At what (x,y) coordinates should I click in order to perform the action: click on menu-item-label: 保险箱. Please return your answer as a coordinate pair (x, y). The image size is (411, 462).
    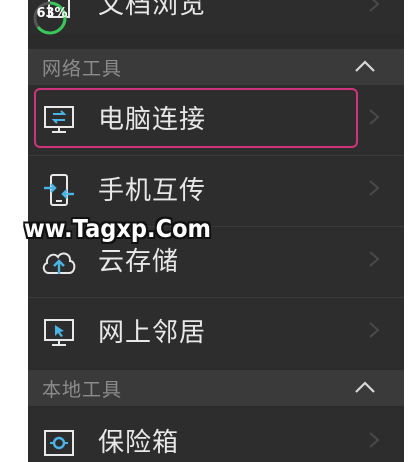
    Looking at the image, I should click on (139, 443).